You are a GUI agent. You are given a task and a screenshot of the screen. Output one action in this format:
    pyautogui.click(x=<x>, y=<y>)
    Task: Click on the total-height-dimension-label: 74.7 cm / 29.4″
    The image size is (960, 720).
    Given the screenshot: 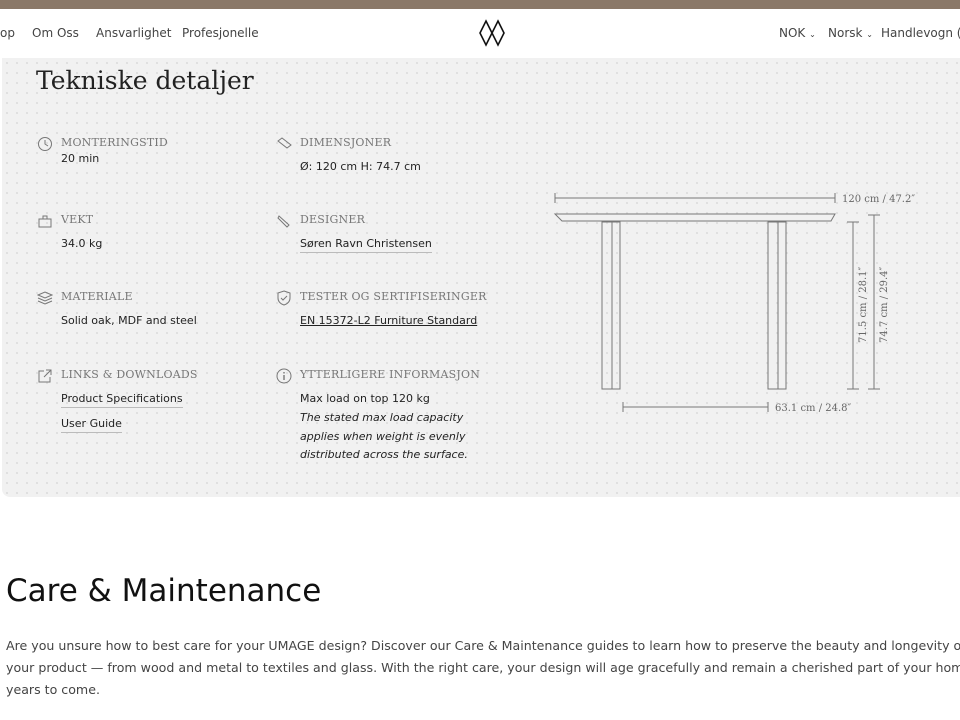 What is the action you would take?
    pyautogui.click(x=884, y=304)
    